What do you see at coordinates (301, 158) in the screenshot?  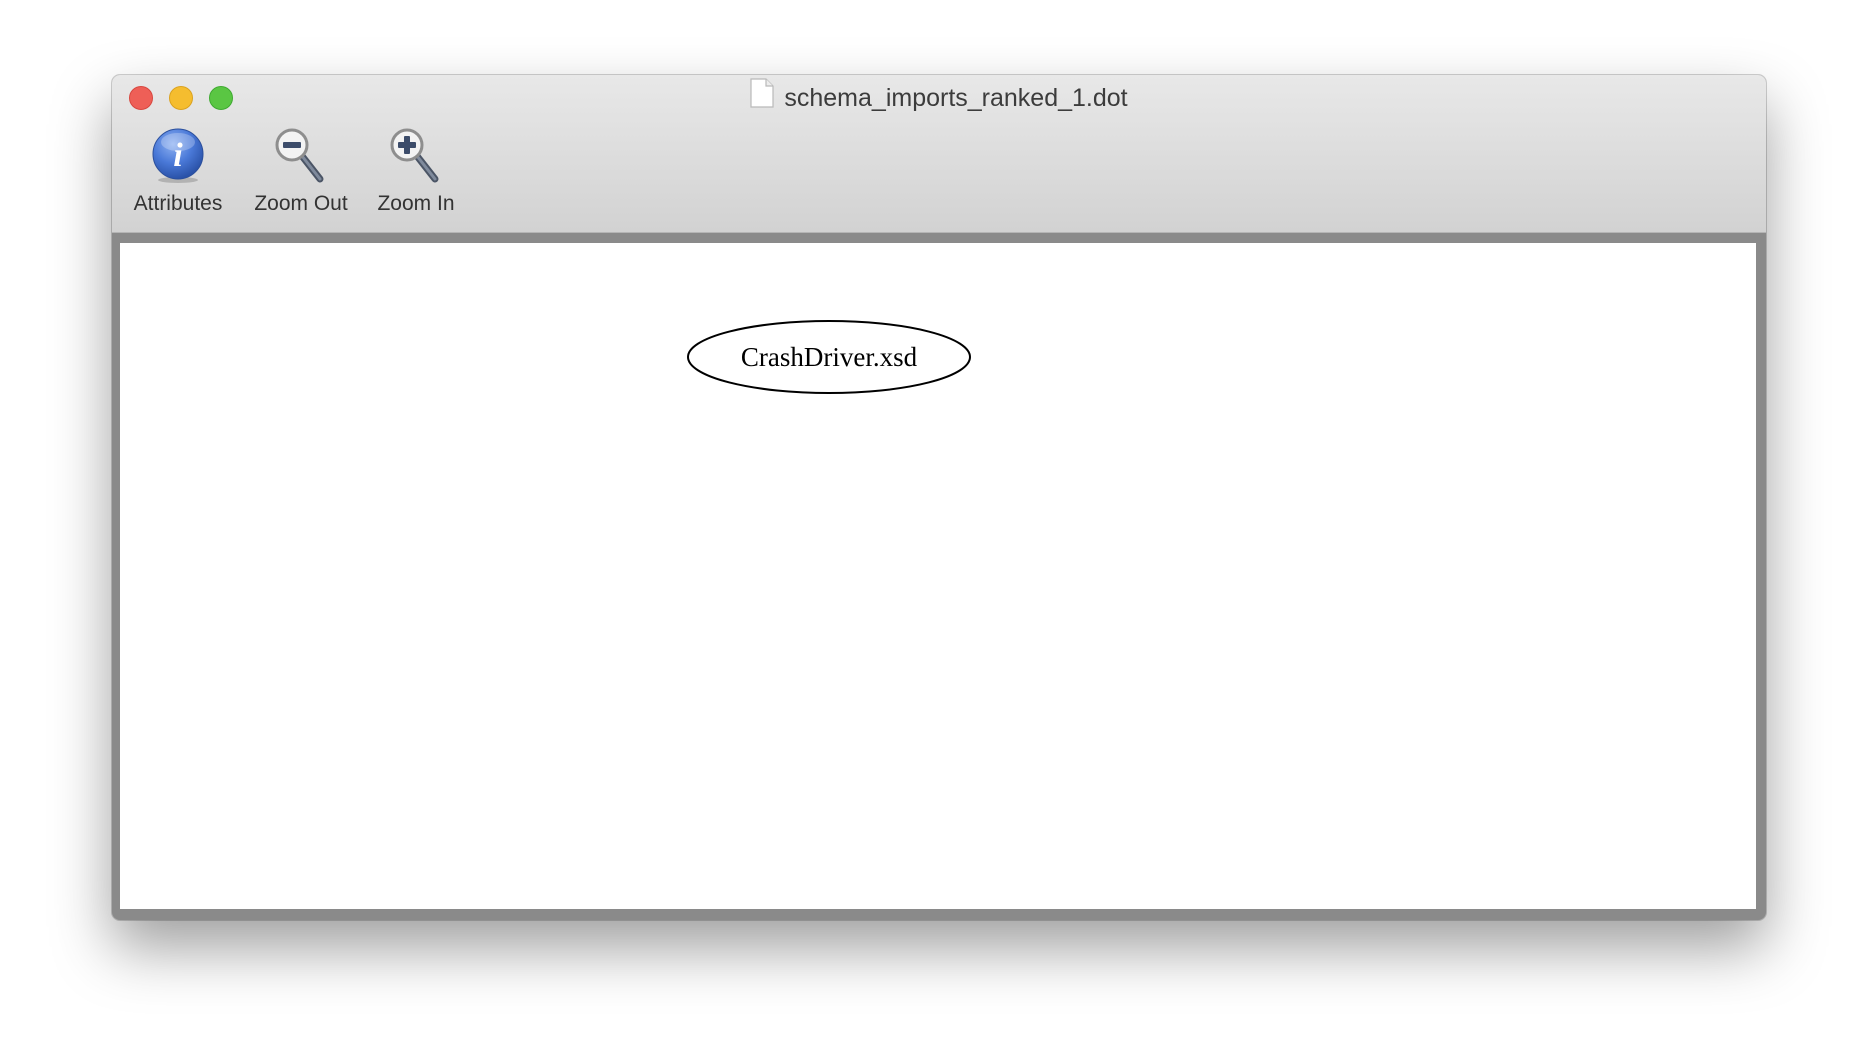 I see `zoom-out-icon` at bounding box center [301, 158].